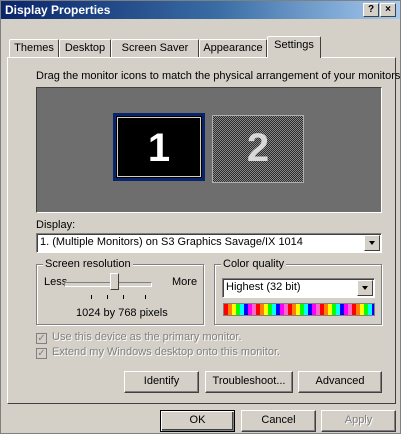 The width and height of the screenshot is (401, 434). Describe the element at coordinates (155, 48) in the screenshot. I see `tab-screen-saver: Screen Saver` at that location.